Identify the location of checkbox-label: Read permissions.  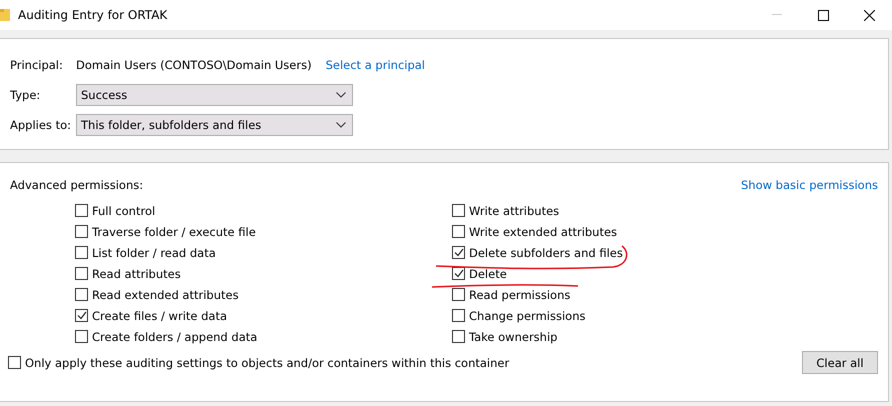
(519, 295).